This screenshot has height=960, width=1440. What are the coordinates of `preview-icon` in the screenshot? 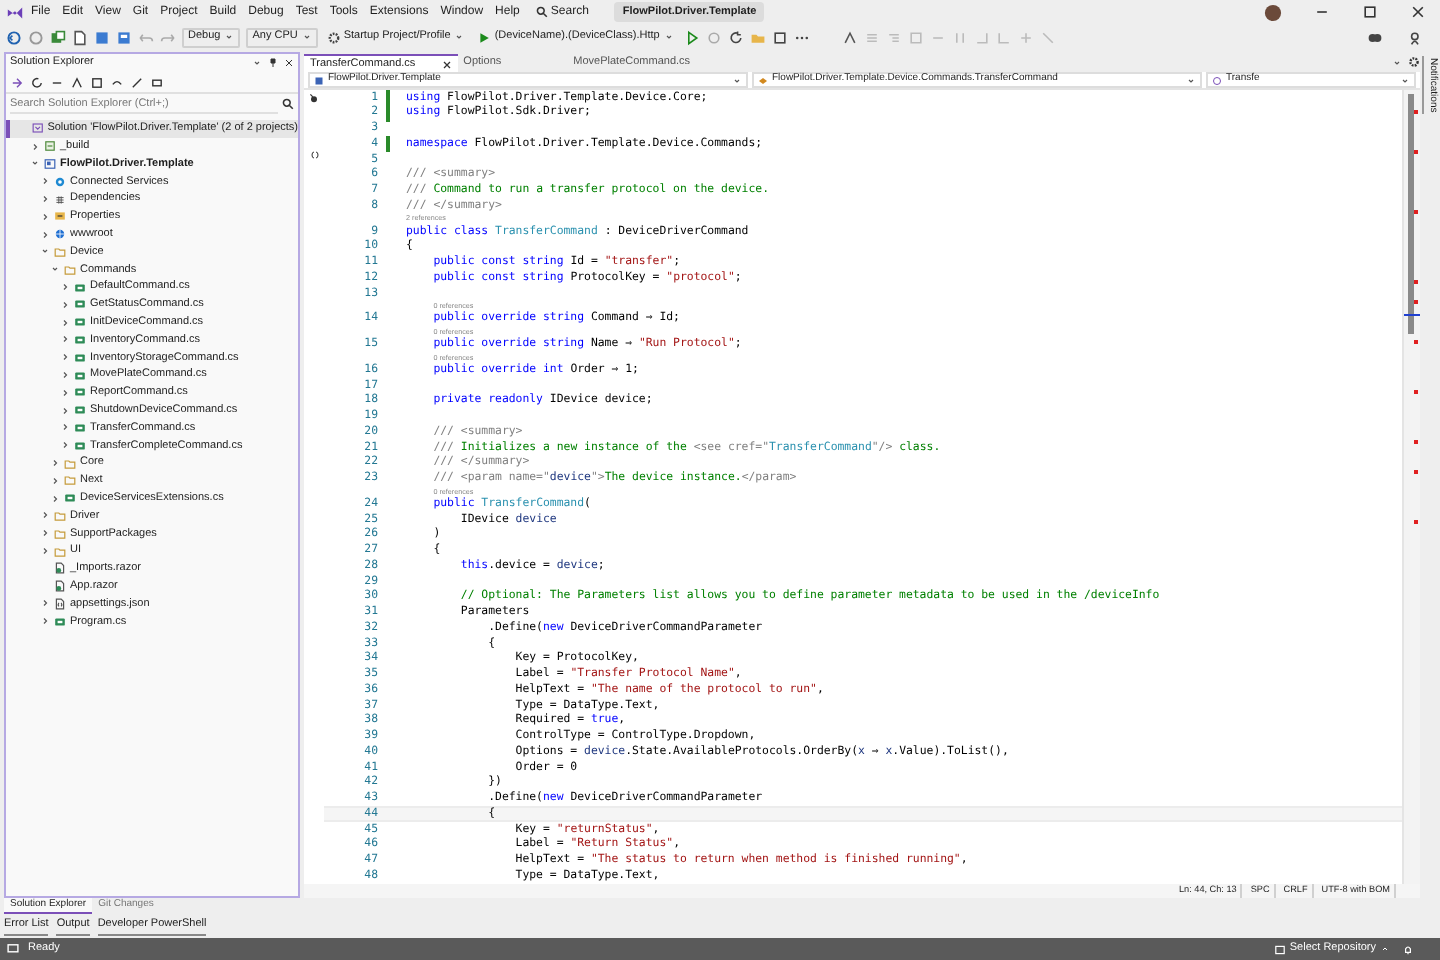 It's located at (157, 82).